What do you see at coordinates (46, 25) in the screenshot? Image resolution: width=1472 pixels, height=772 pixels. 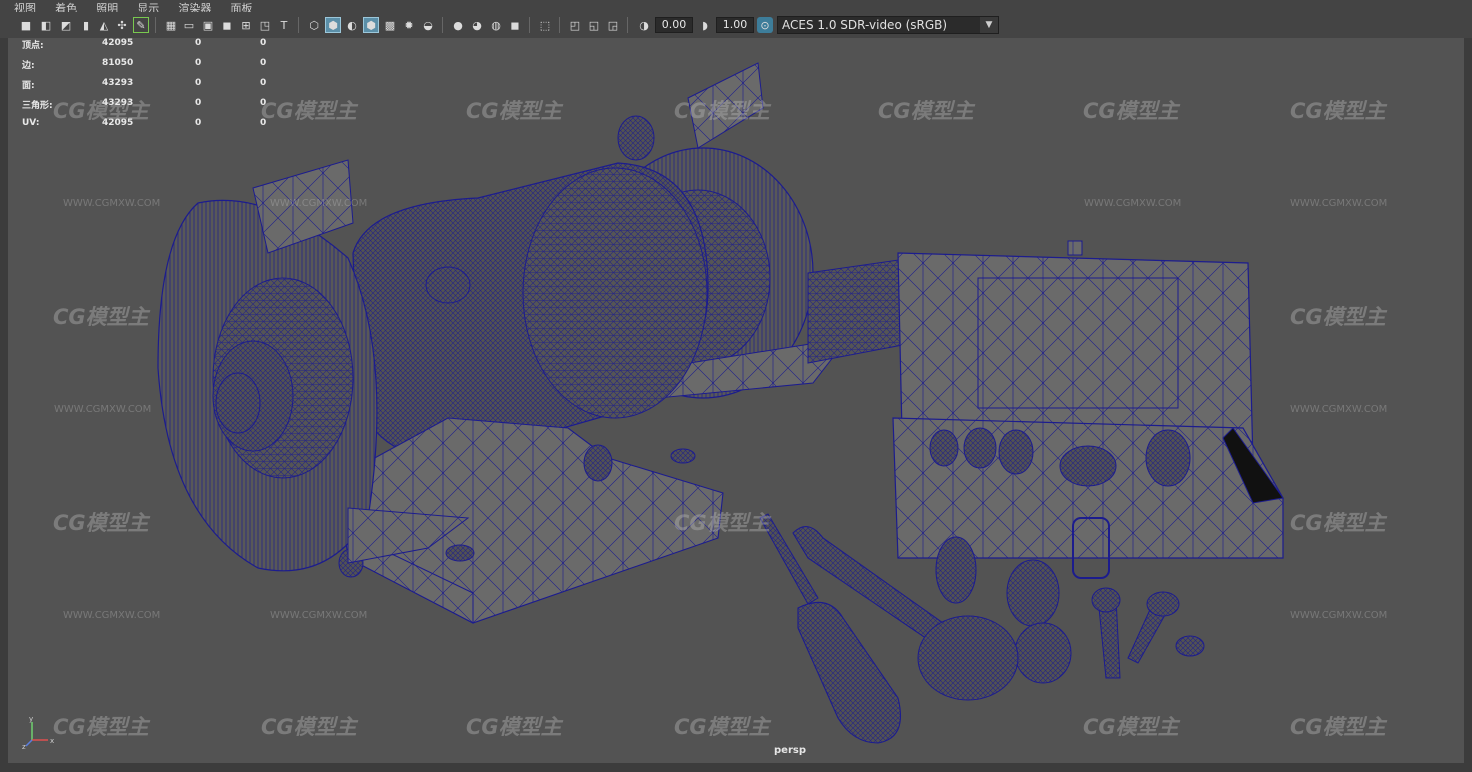 I see `camera-attributes-icon: ◧` at bounding box center [46, 25].